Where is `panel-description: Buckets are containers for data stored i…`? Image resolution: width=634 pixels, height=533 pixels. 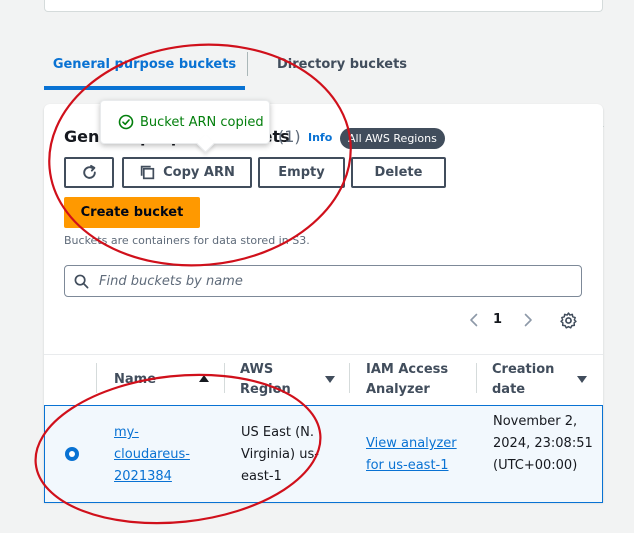 panel-description: Buckets are containers for data stored i… is located at coordinates (187, 240).